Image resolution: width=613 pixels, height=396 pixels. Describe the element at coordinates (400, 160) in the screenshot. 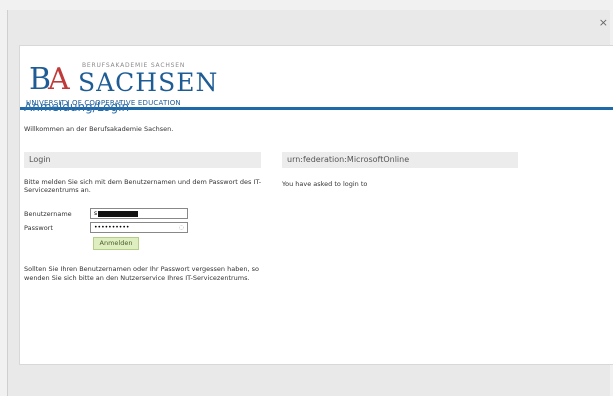

I see `federation-section-heading: urn:federation:MicrosoftOnline` at that location.